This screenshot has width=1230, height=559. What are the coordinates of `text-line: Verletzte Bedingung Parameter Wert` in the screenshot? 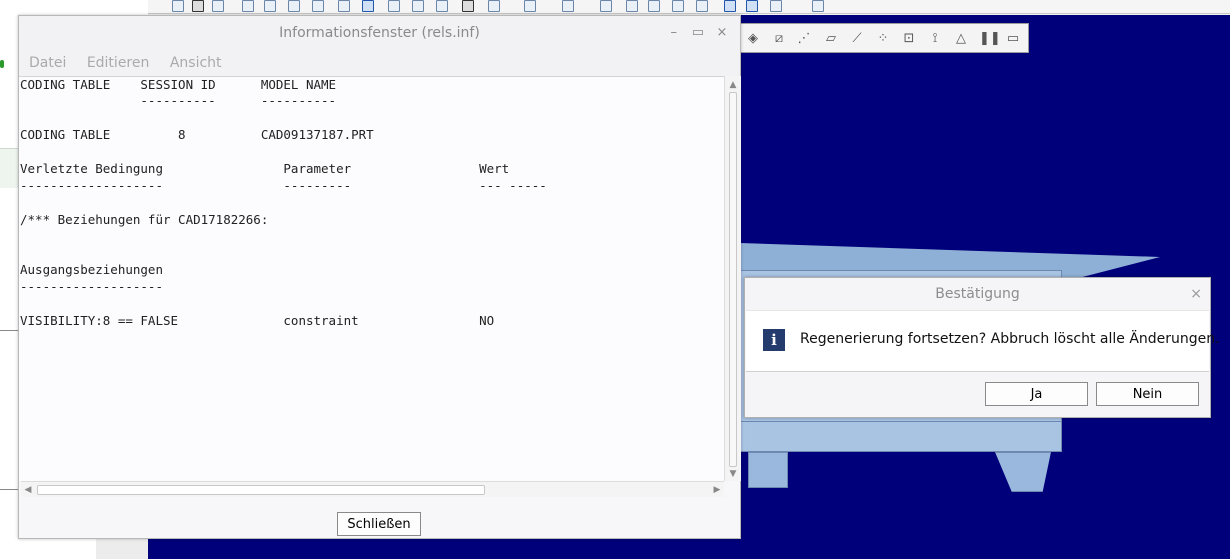 It's located at (265, 168).